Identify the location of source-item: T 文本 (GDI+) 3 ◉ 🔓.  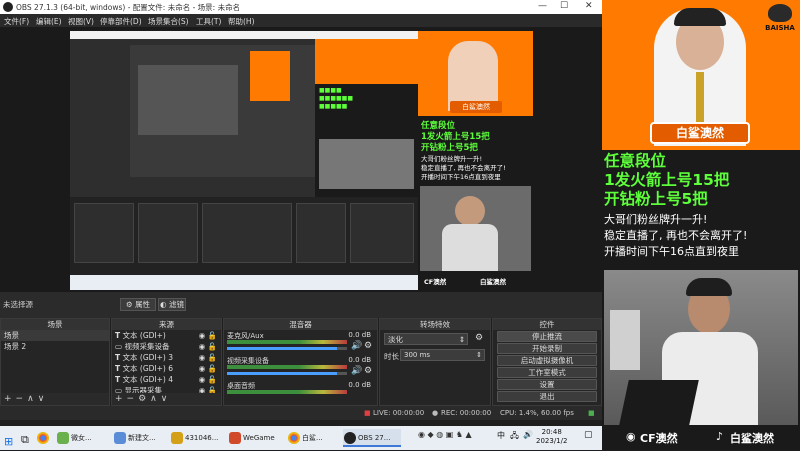
(166, 357).